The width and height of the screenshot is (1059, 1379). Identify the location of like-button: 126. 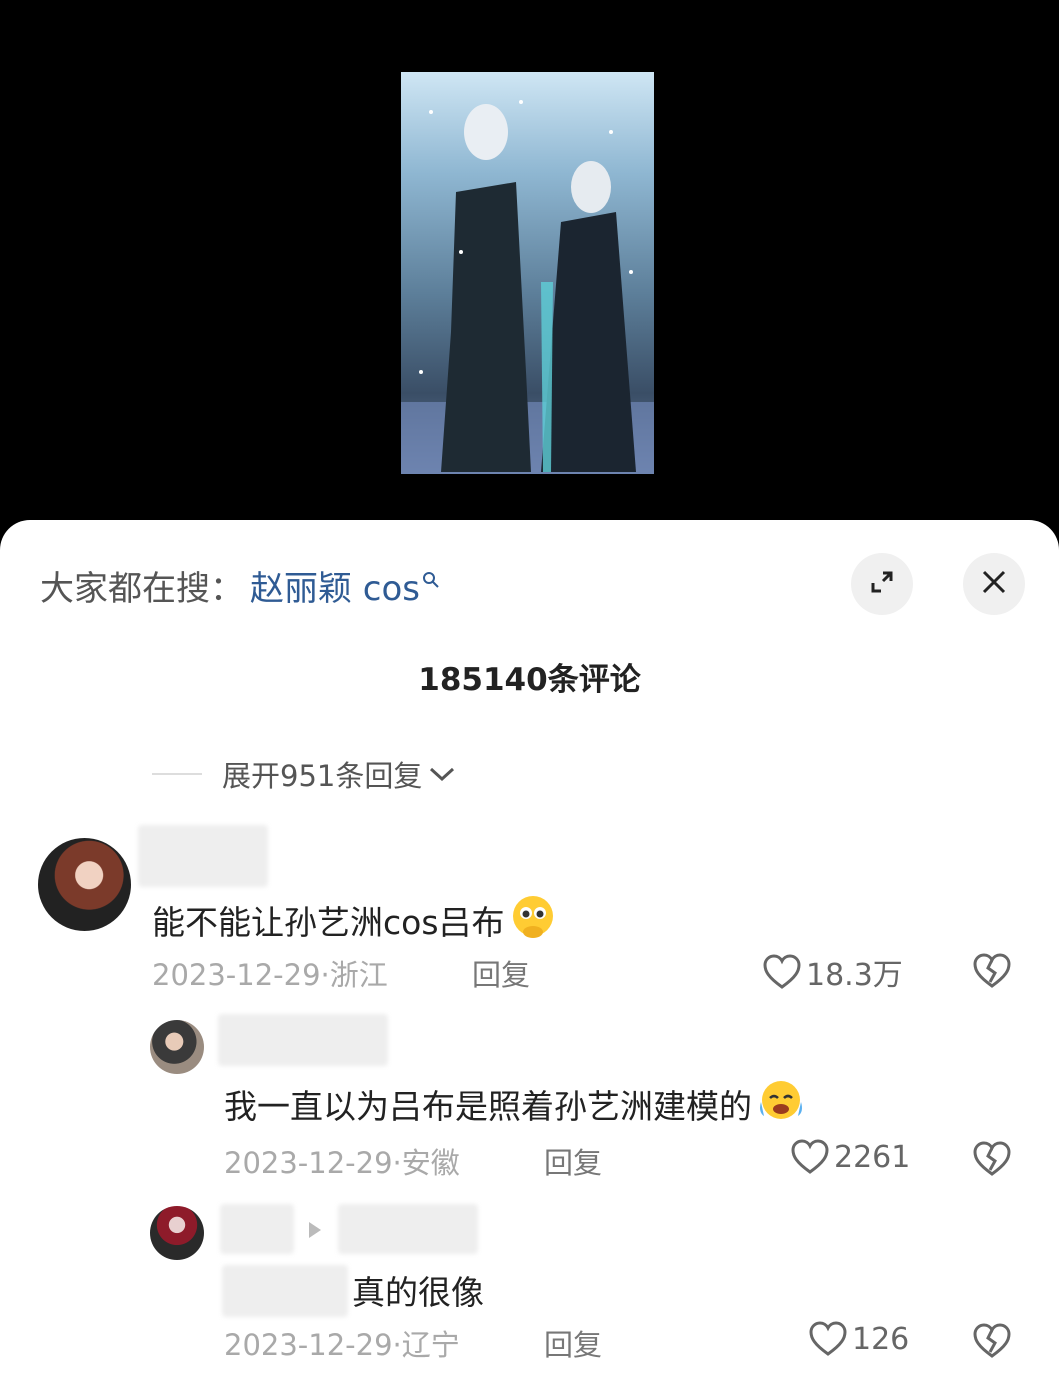
(858, 1339).